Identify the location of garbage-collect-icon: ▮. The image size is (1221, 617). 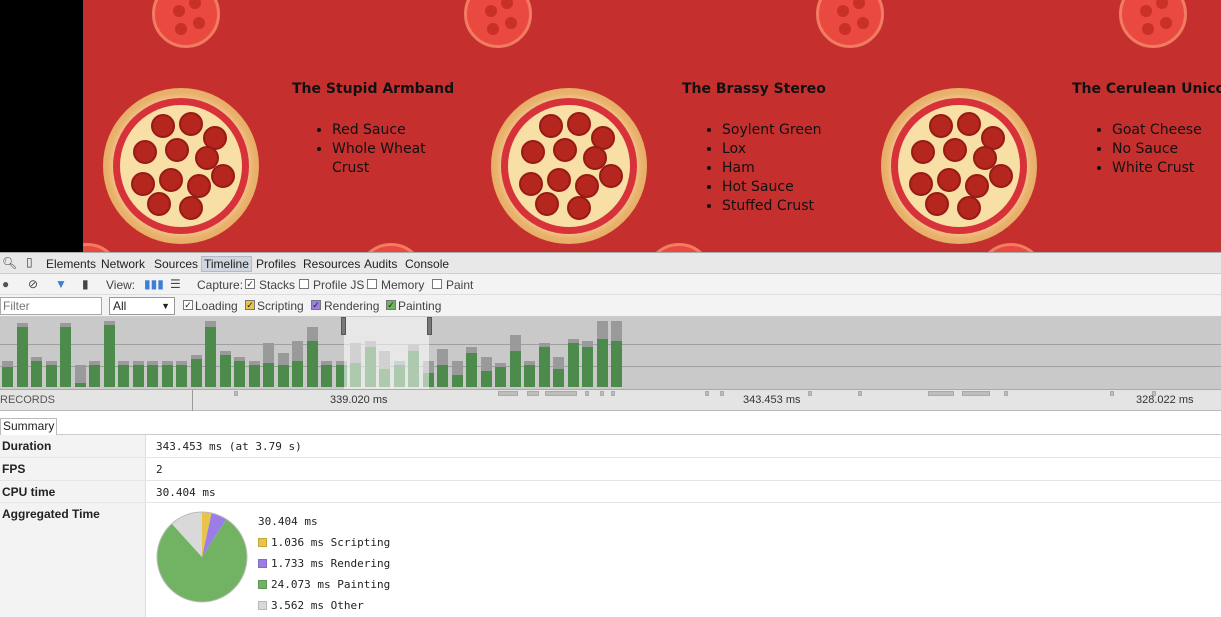
(85, 284).